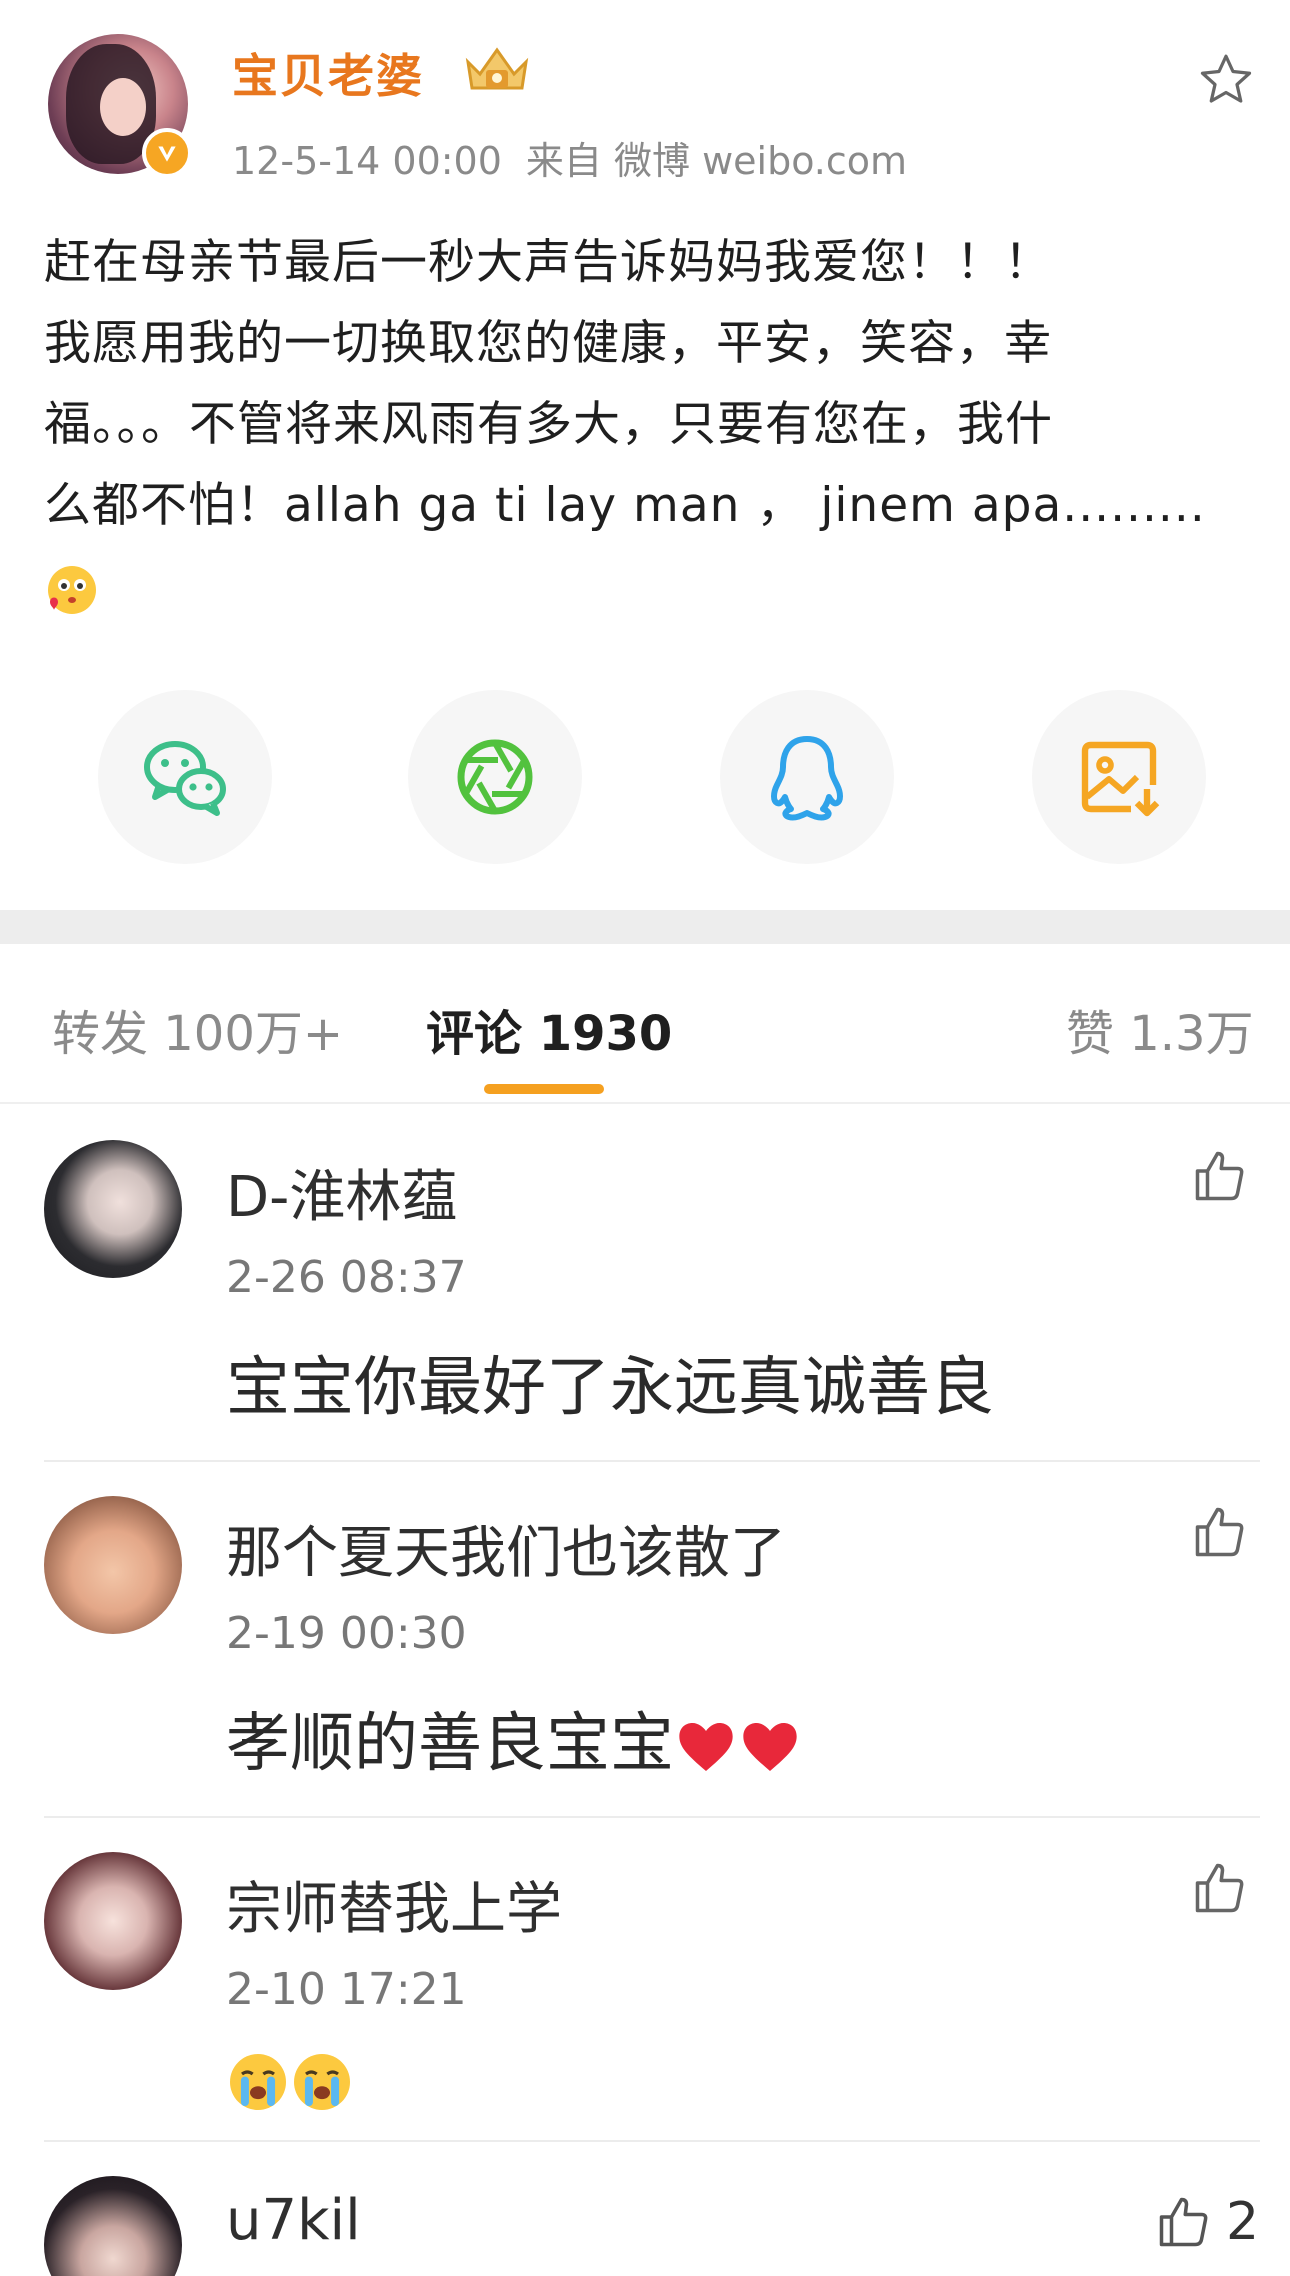 The height and width of the screenshot is (2276, 1290). Describe the element at coordinates (167, 153) in the screenshot. I see `verified-badge-icon` at that location.